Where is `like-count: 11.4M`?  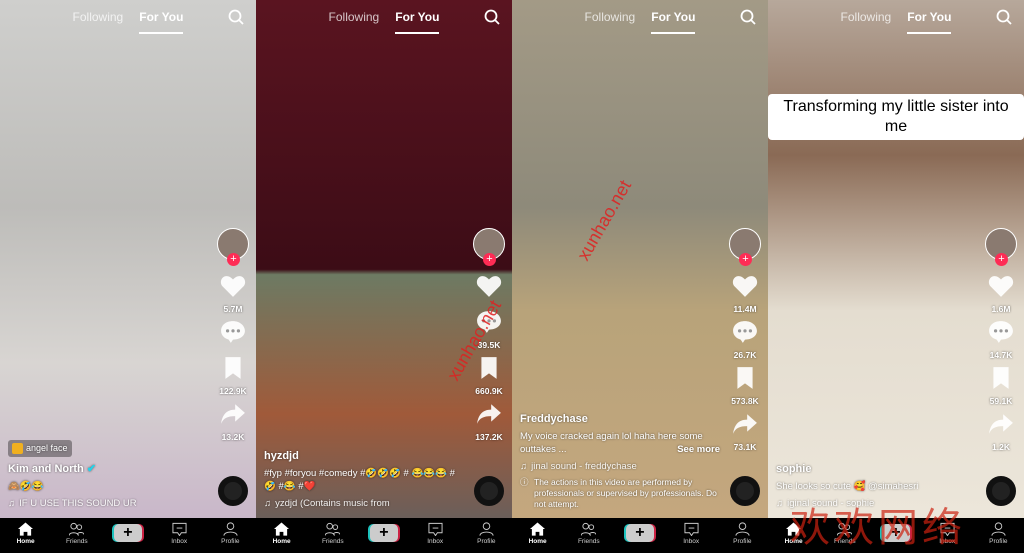
like-count: 11.4M is located at coordinates (745, 309).